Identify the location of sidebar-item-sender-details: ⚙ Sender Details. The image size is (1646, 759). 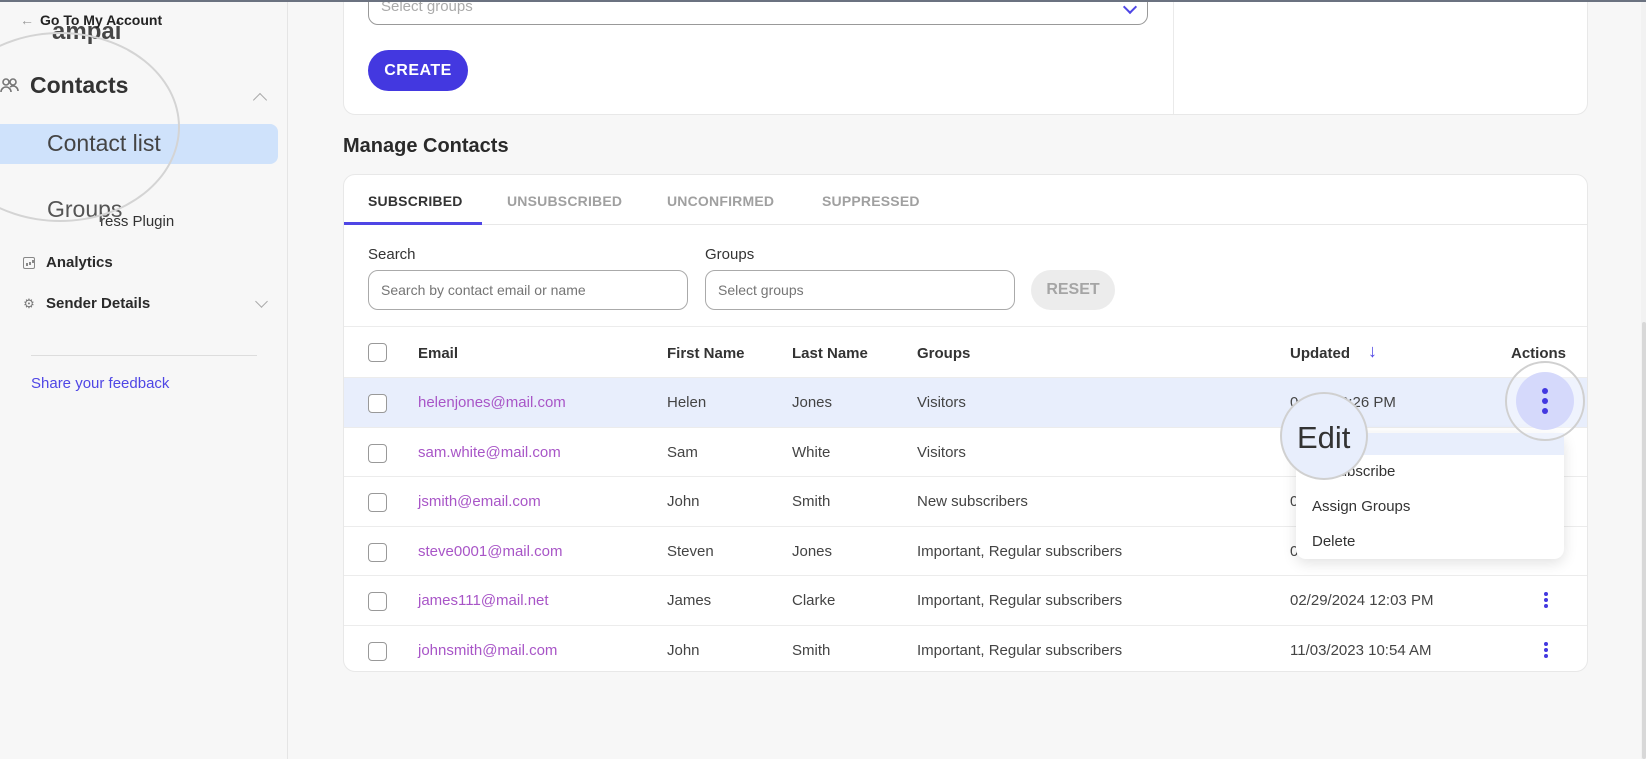
(86, 303).